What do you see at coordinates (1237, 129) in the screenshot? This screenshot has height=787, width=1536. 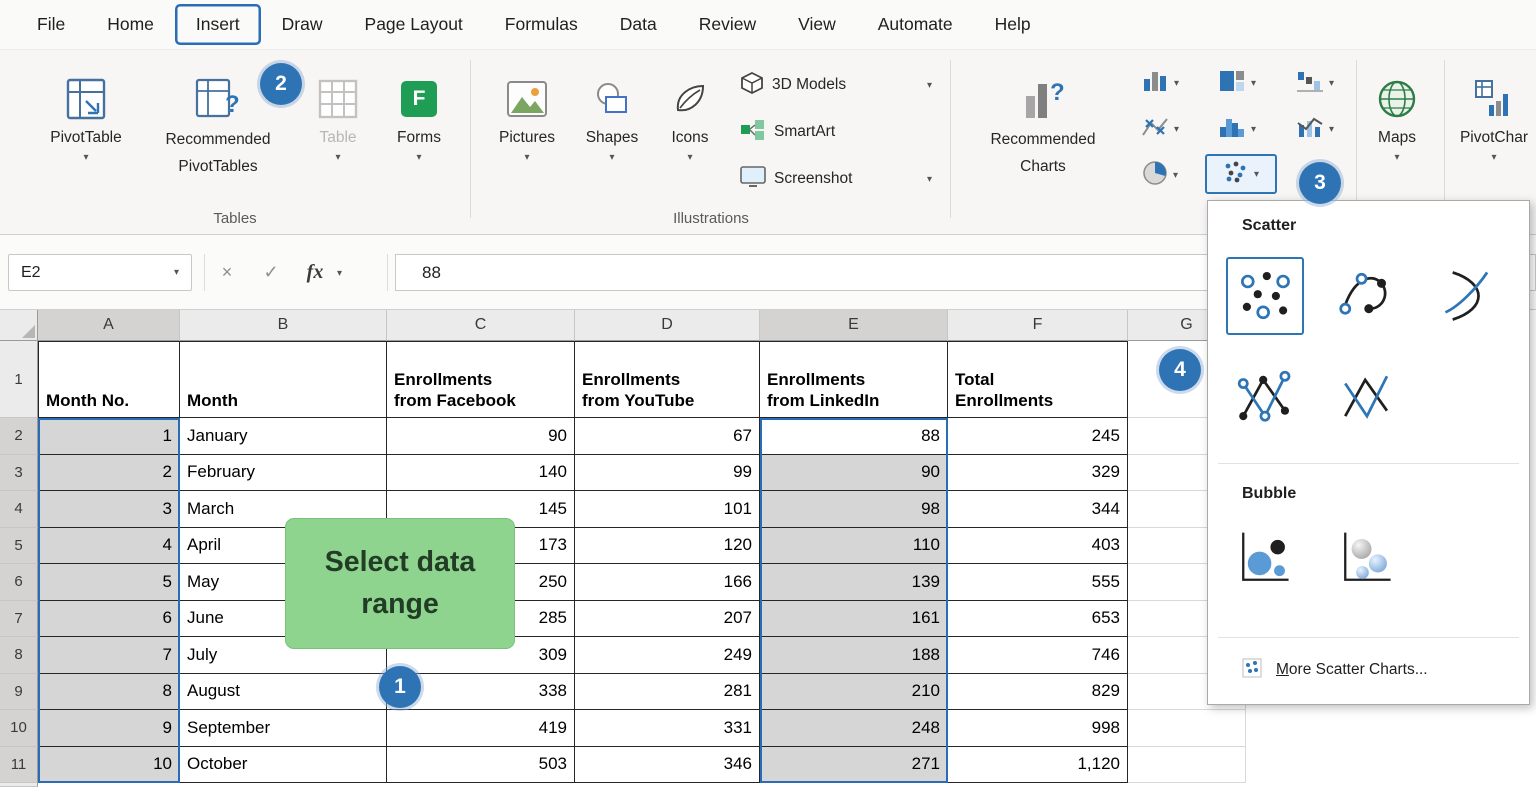 I see `histogram-chart-button: ▾` at bounding box center [1237, 129].